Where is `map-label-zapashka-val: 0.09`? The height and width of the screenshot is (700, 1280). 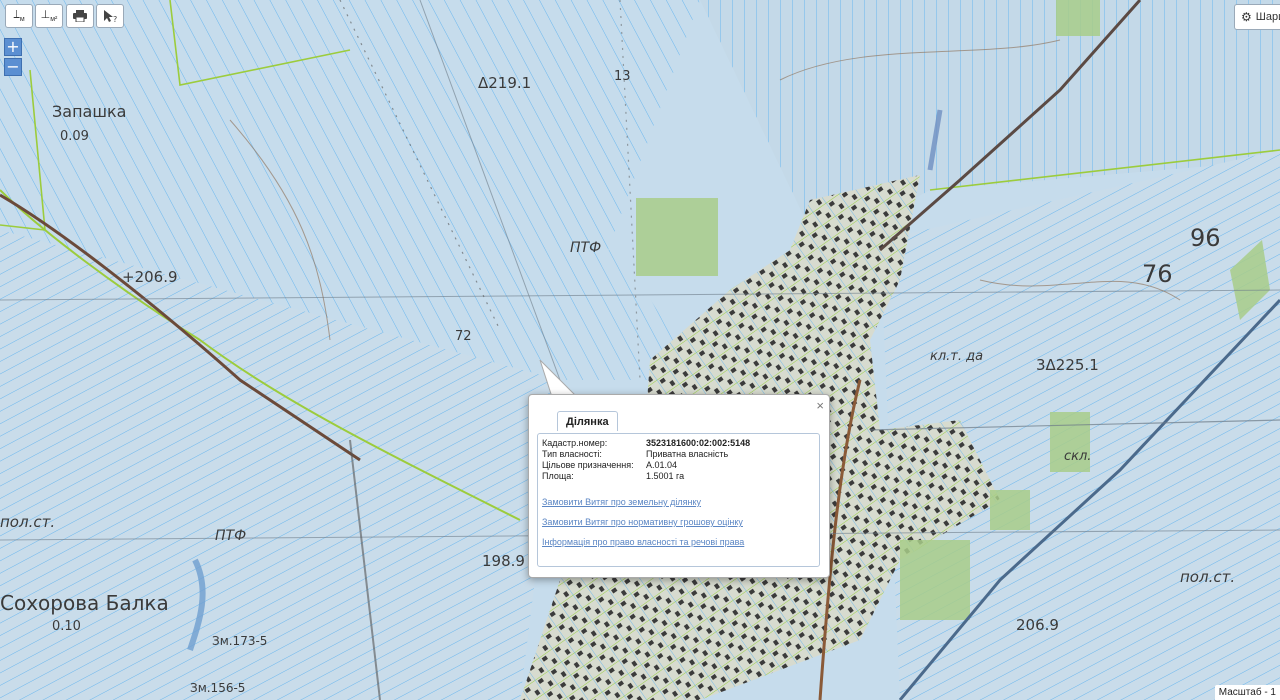 map-label-zapashka-val: 0.09 is located at coordinates (74, 136).